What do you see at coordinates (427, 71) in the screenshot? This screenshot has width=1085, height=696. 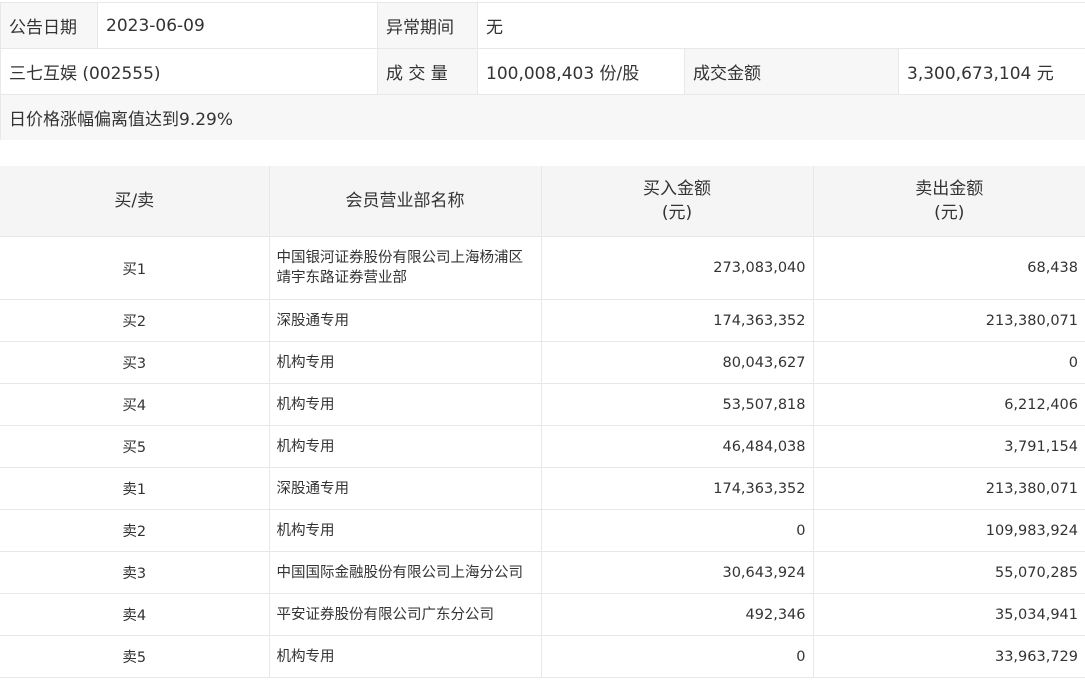 I see `volume-label: 成 交 量` at bounding box center [427, 71].